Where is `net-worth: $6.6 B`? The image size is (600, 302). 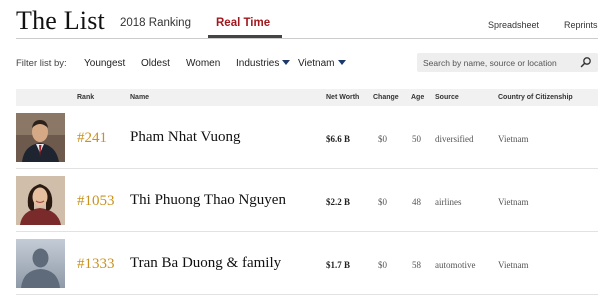
net-worth: $6.6 B is located at coordinates (338, 139).